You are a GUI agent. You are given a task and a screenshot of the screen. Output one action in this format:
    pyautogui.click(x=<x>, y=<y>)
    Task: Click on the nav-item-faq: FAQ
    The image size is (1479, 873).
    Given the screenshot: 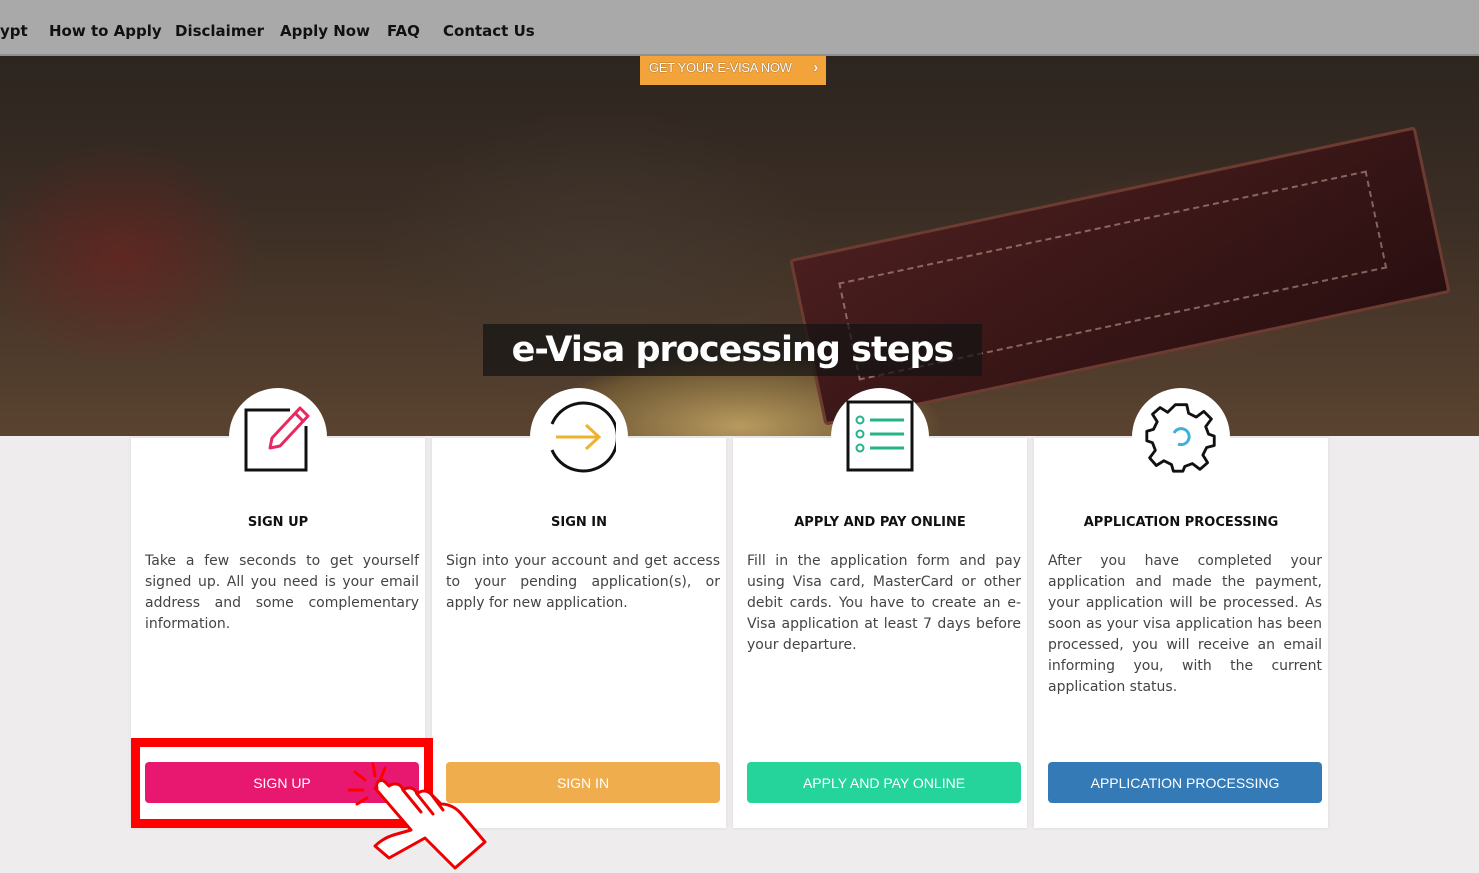 What is the action you would take?
    pyautogui.click(x=403, y=31)
    